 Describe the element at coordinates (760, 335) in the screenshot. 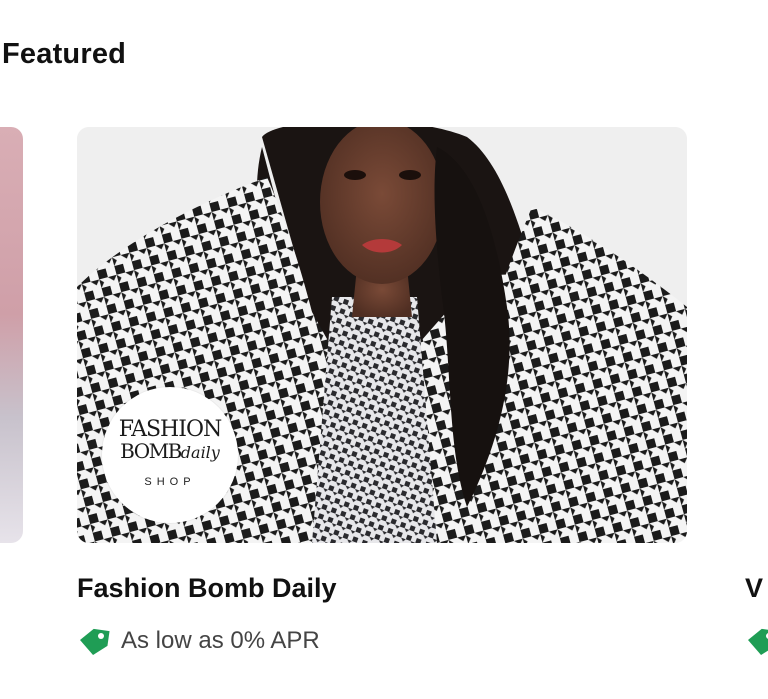

I see `next-store-card-image` at that location.